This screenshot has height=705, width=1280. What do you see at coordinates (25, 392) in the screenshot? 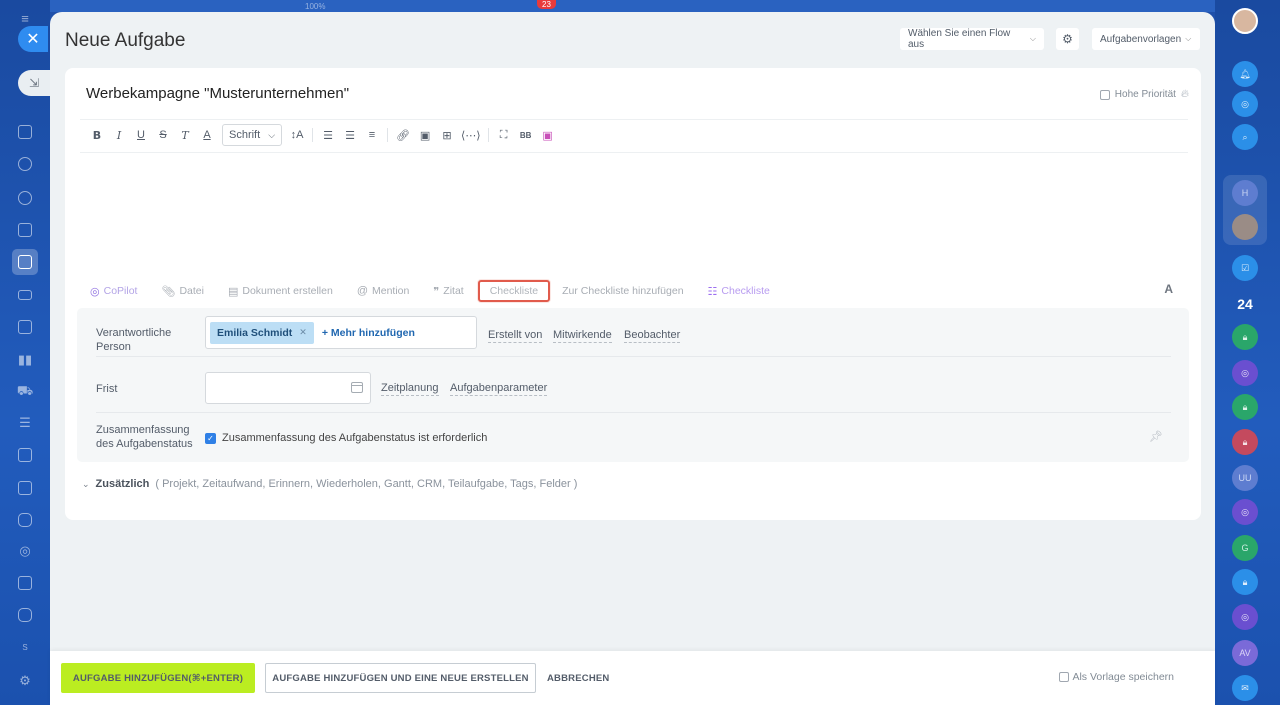
I see `shop-icon: ⛟` at bounding box center [25, 392].